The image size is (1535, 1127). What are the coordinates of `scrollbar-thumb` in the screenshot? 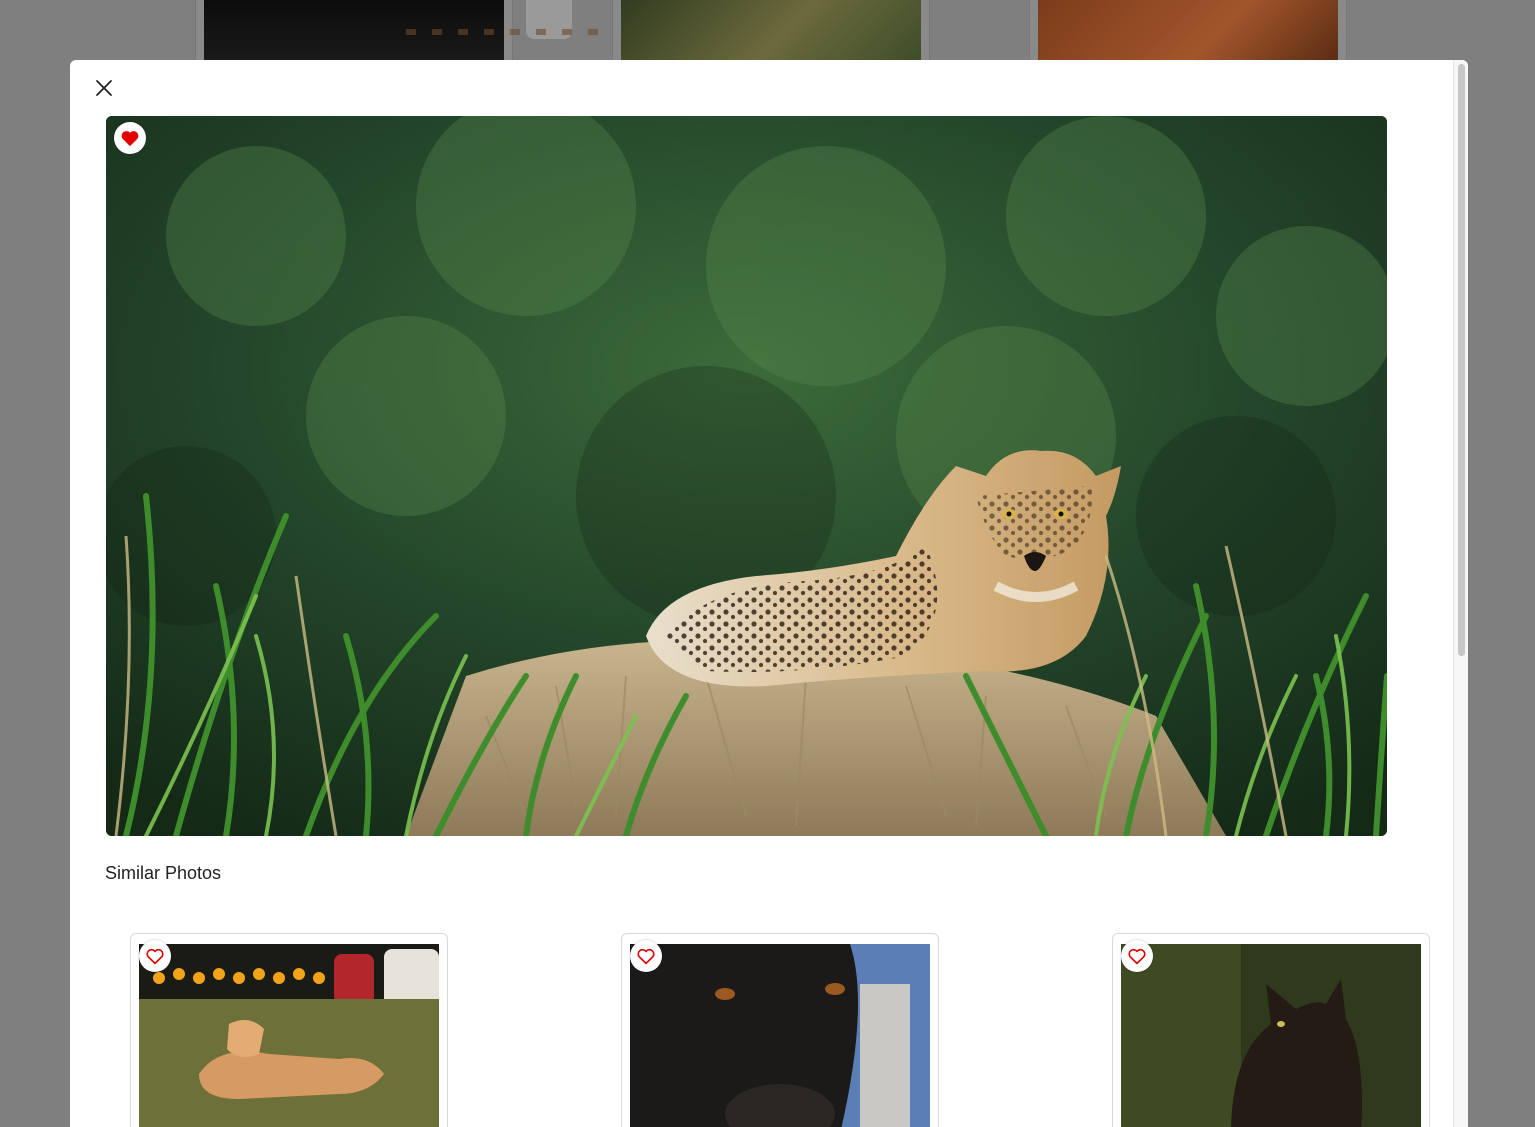 It's located at (1461, 360).